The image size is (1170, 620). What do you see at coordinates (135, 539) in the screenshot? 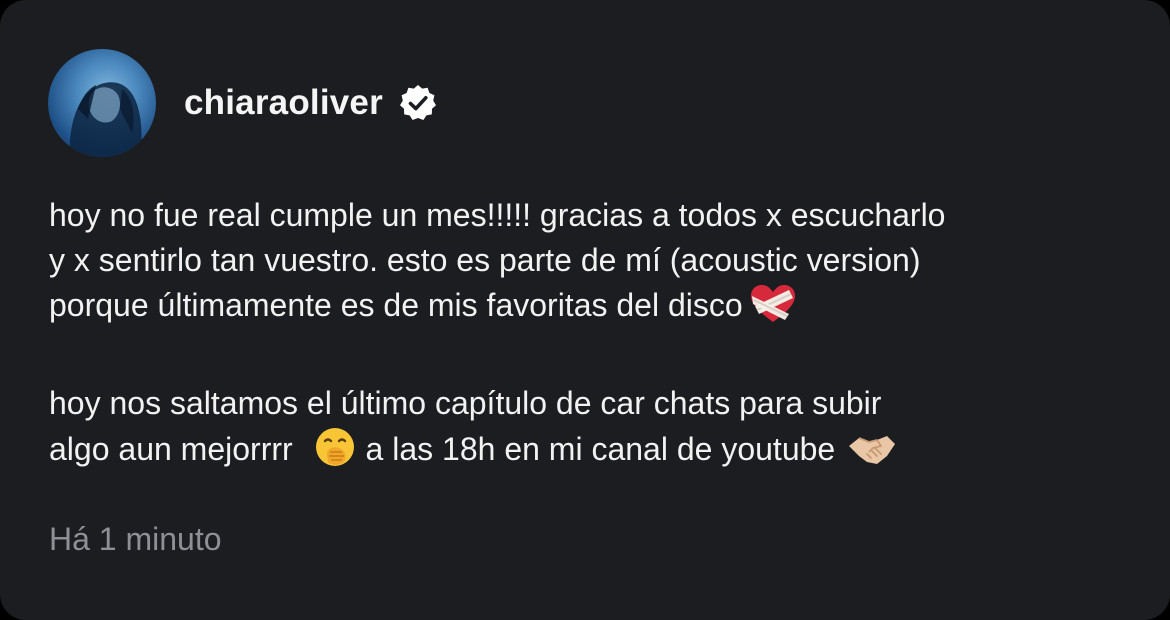
I see `timestamp: Há 1 minuto` at bounding box center [135, 539].